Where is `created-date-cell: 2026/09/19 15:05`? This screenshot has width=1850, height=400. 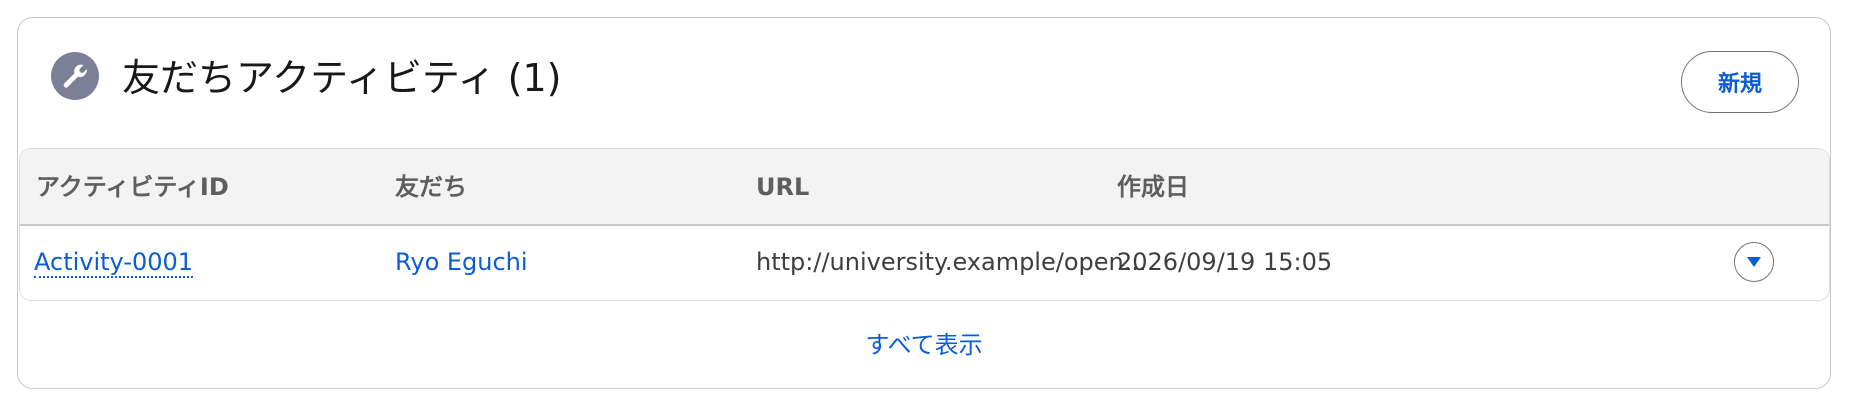 created-date-cell: 2026/09/19 15:05 is located at coordinates (1225, 262).